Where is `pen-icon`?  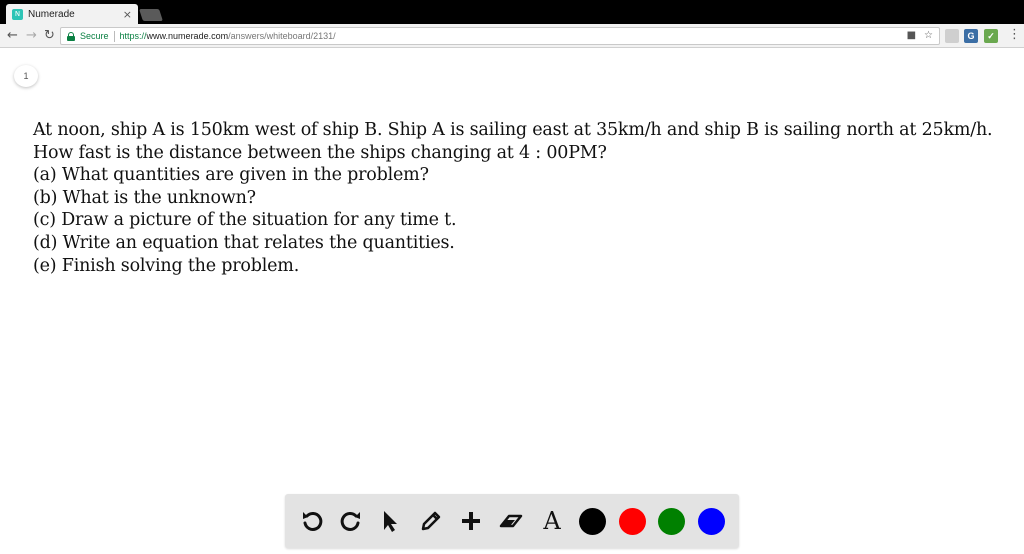
pen-icon is located at coordinates (431, 521).